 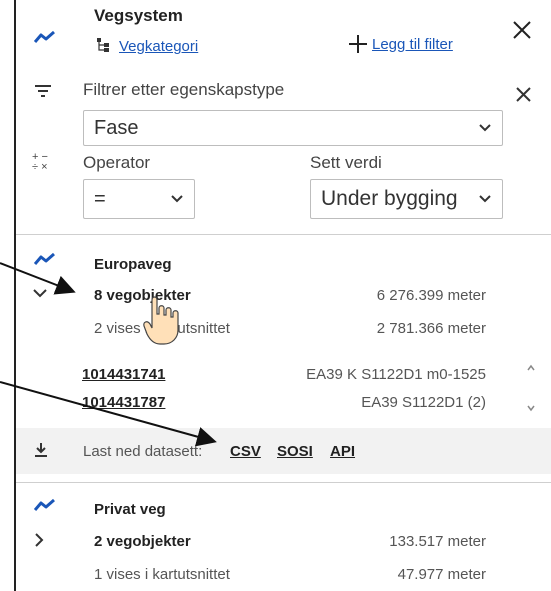 What do you see at coordinates (130, 509) in the screenshot?
I see `result-name: Privat veg` at bounding box center [130, 509].